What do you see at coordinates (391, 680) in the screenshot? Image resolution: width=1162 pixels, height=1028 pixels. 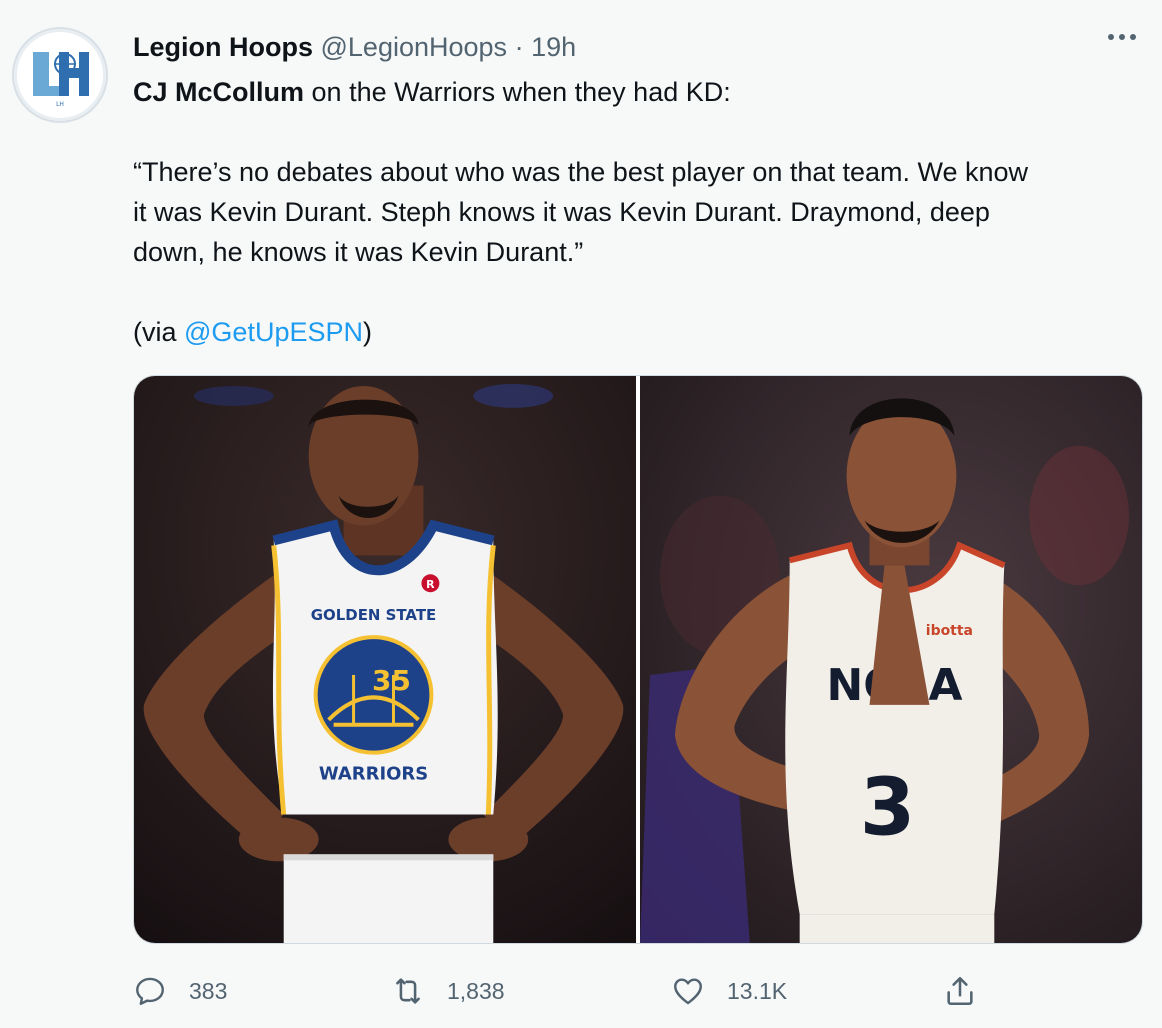 I see `jersey-number-35: 35` at bounding box center [391, 680].